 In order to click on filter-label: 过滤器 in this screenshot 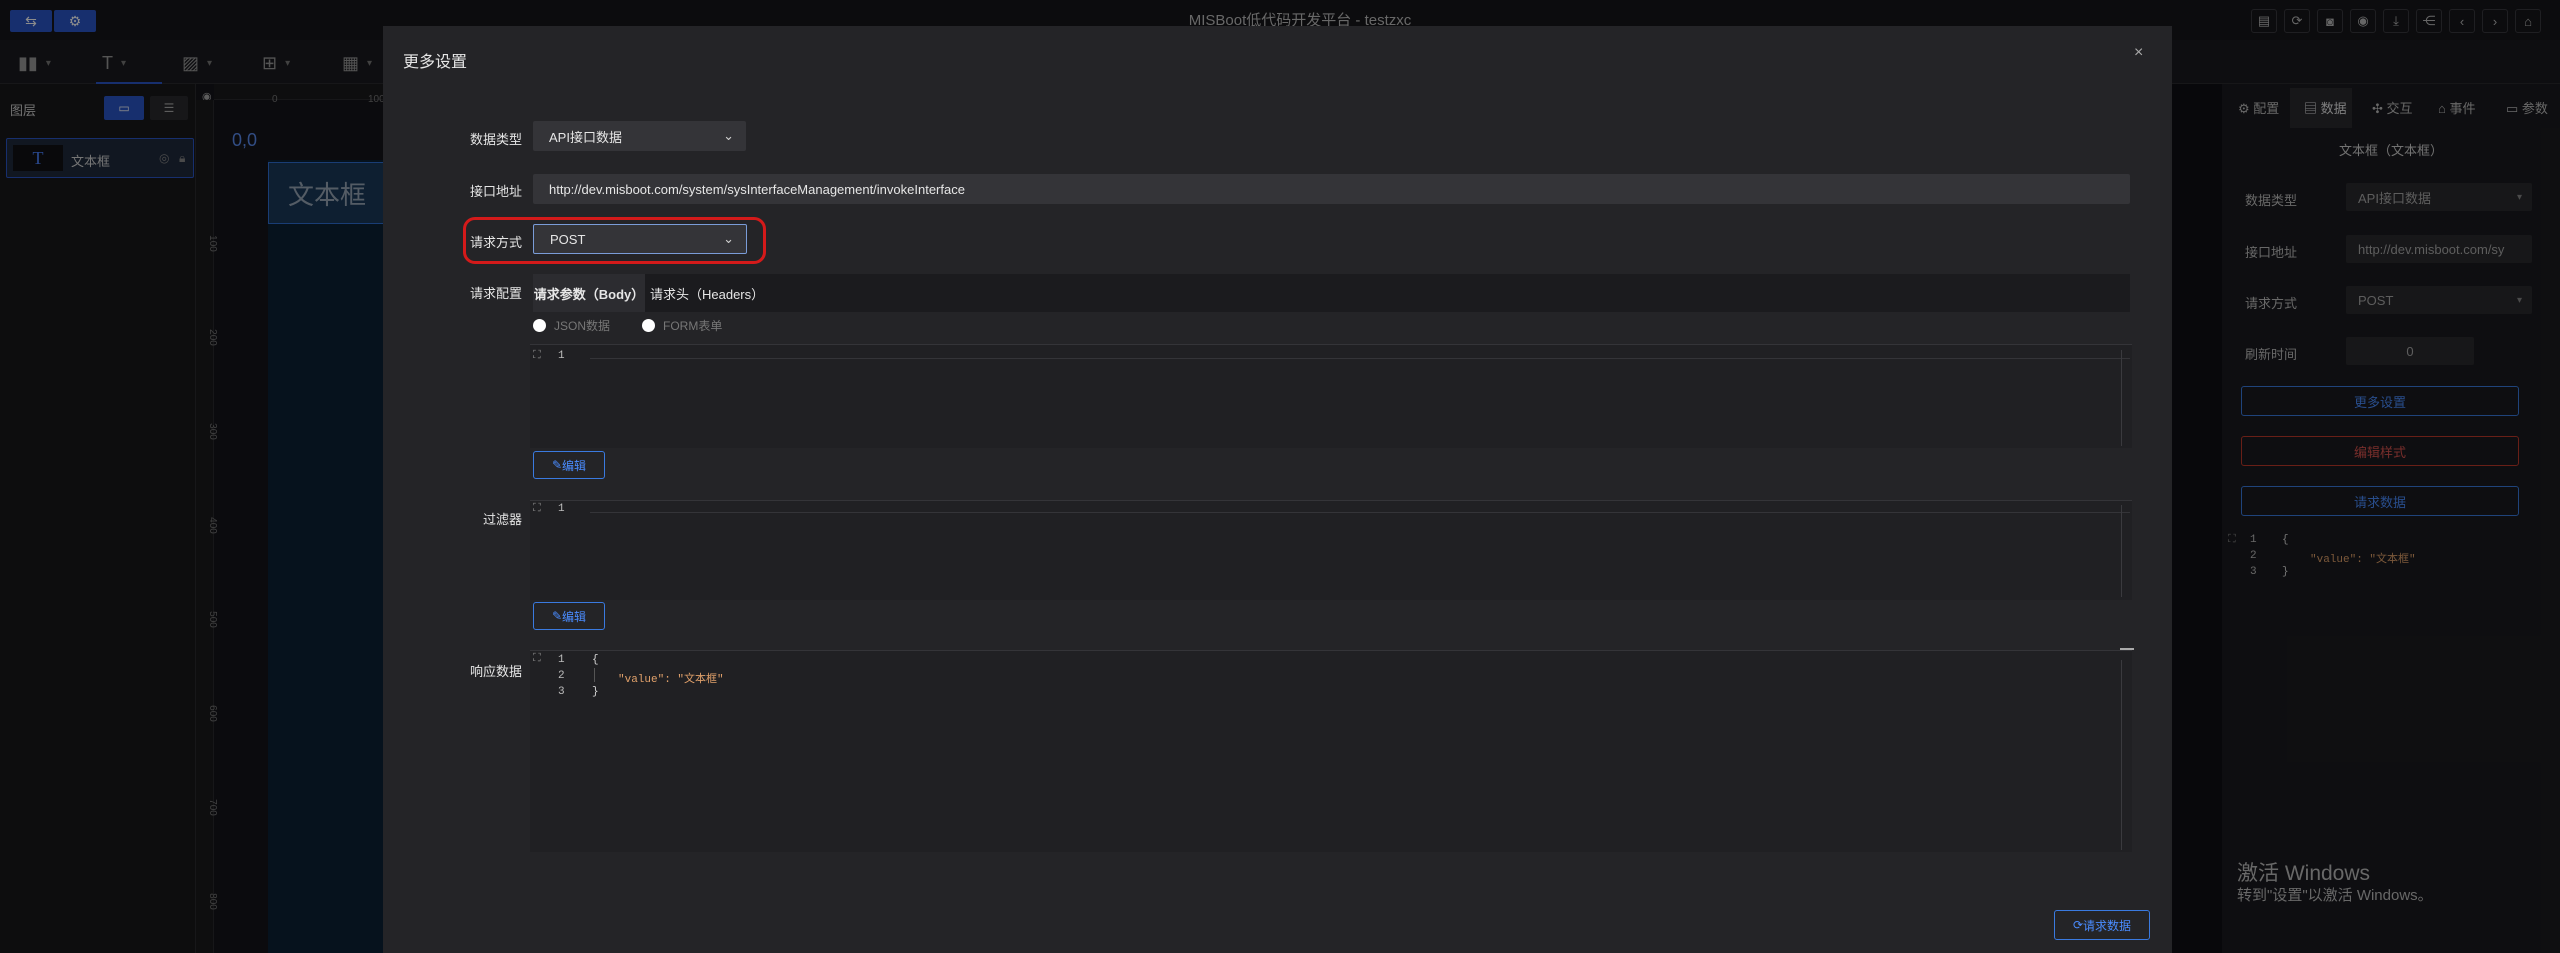, I will do `click(502, 519)`.